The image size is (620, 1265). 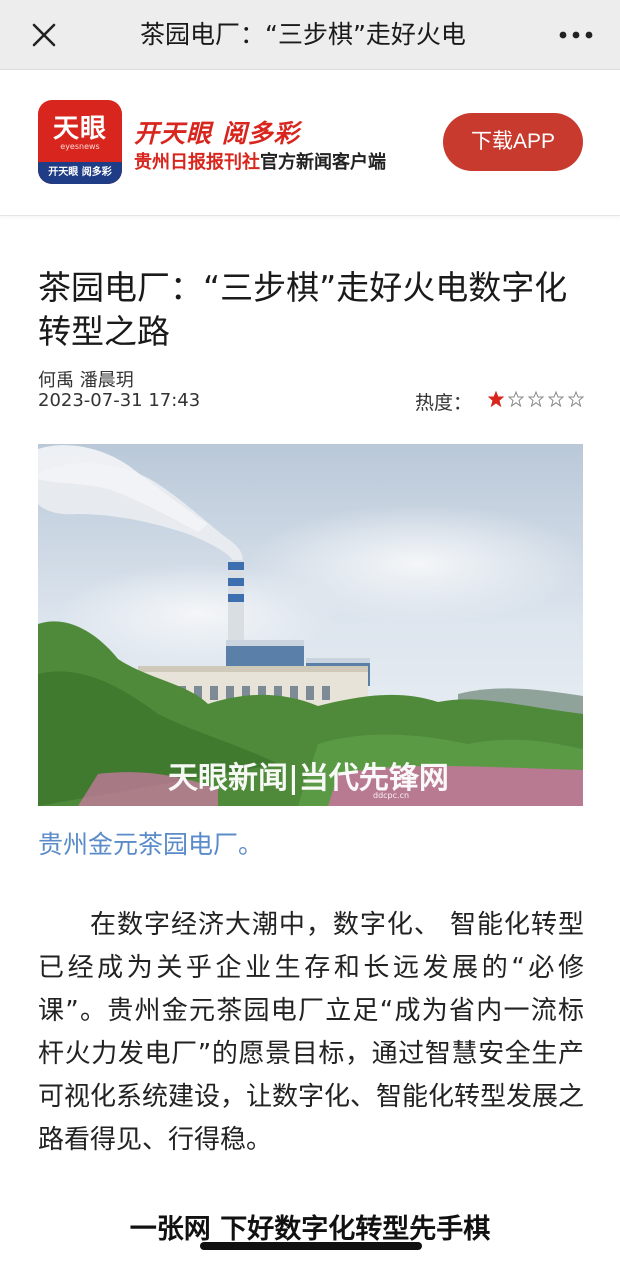 What do you see at coordinates (80, 173) in the screenshot?
I see `logo-strip-text: 开天眼 阅多彩` at bounding box center [80, 173].